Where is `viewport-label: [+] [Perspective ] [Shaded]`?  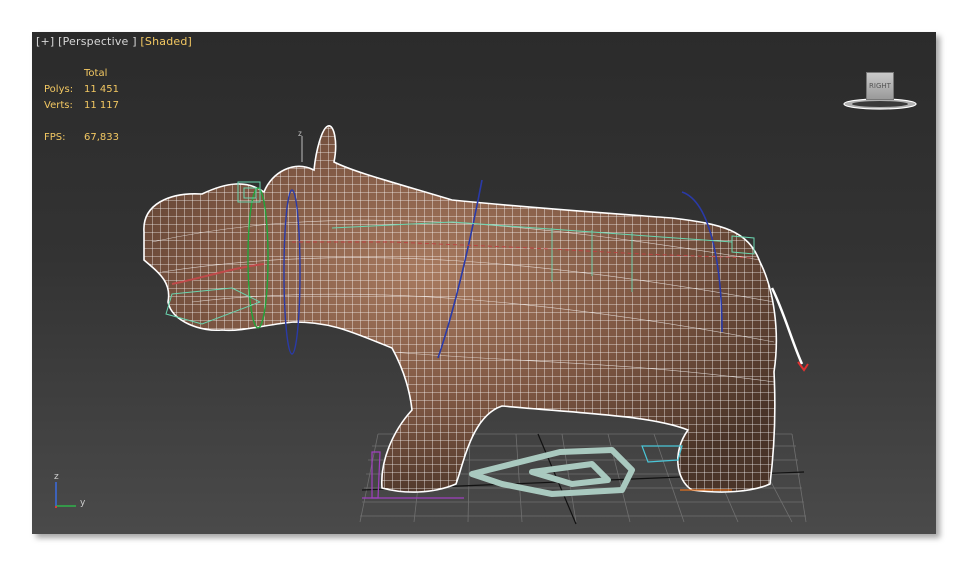
viewport-label: [+] [Perspective ] [Shaded] is located at coordinates (114, 41).